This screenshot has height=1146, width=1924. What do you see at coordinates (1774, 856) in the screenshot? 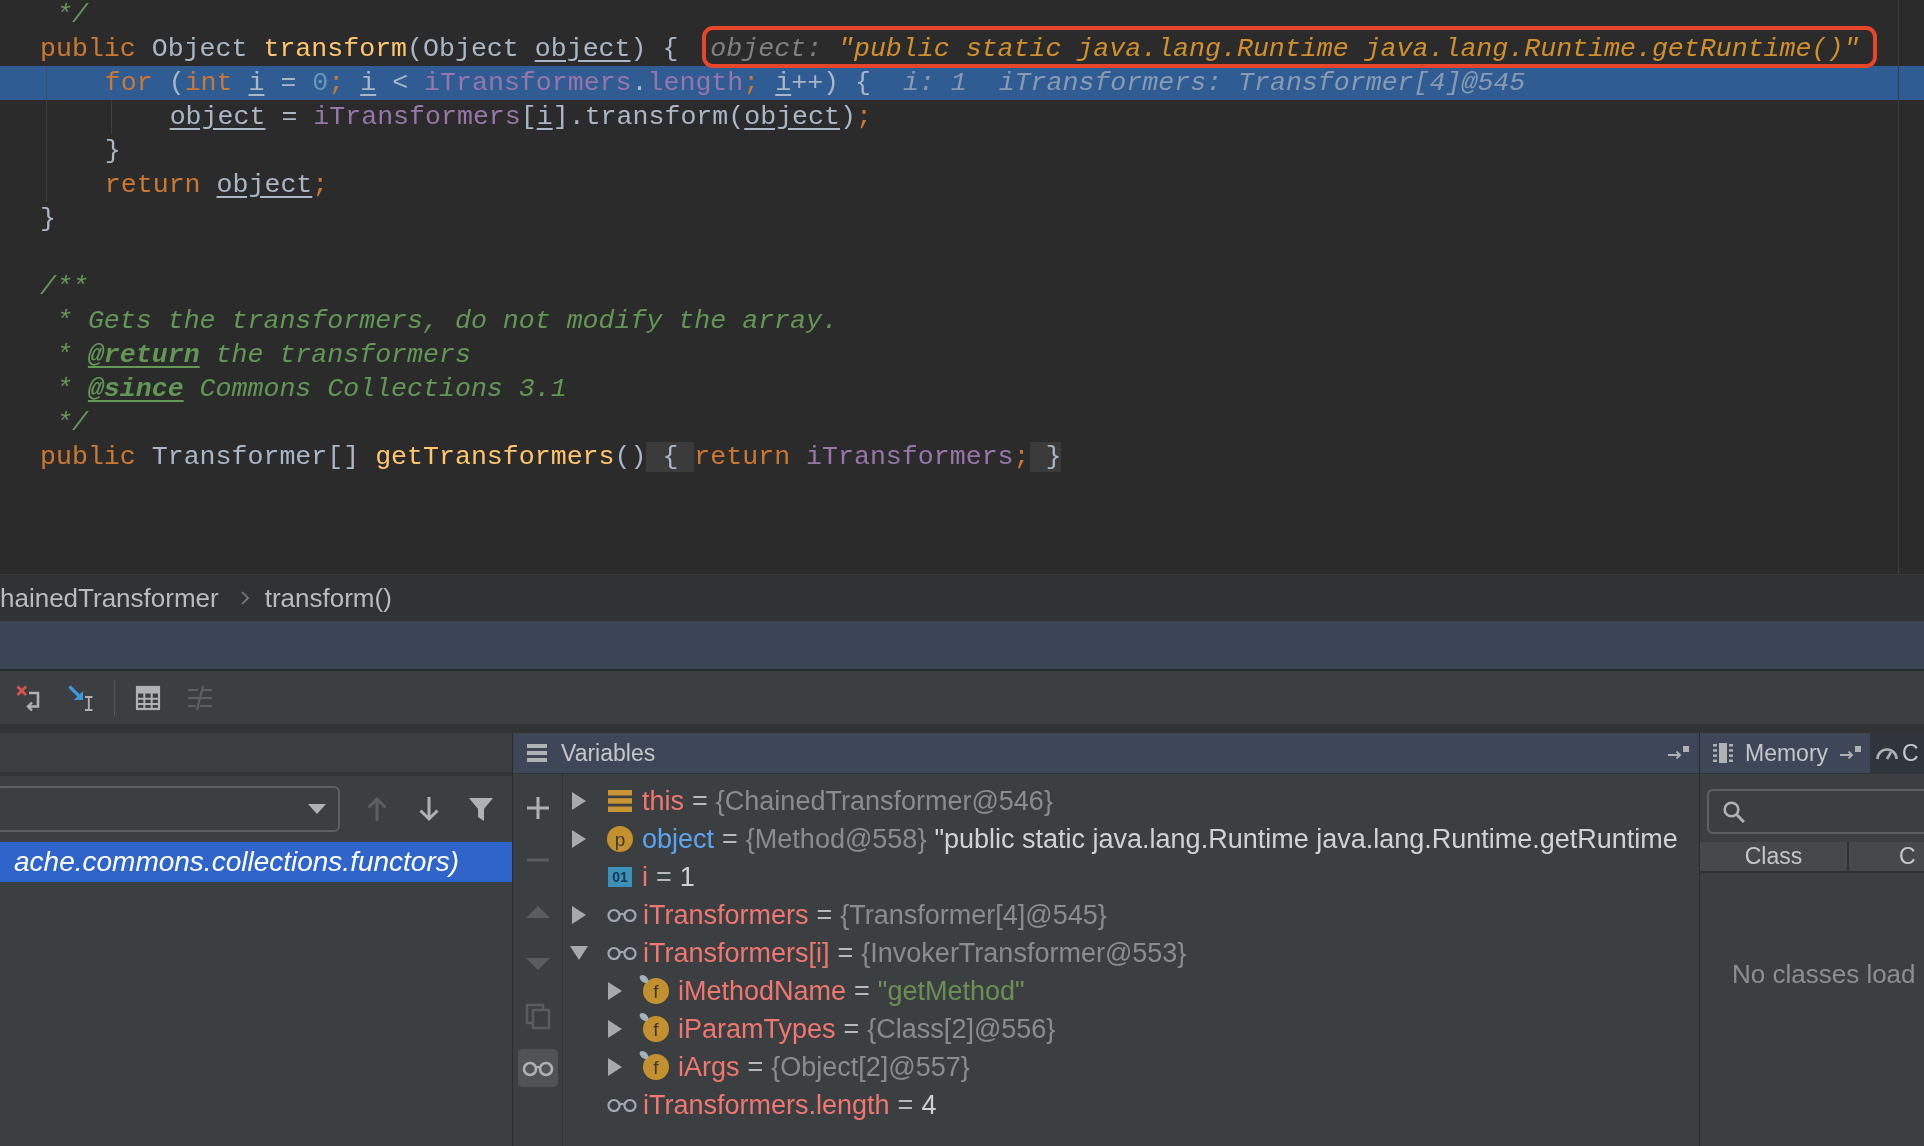
I see `column-header: Class` at bounding box center [1774, 856].